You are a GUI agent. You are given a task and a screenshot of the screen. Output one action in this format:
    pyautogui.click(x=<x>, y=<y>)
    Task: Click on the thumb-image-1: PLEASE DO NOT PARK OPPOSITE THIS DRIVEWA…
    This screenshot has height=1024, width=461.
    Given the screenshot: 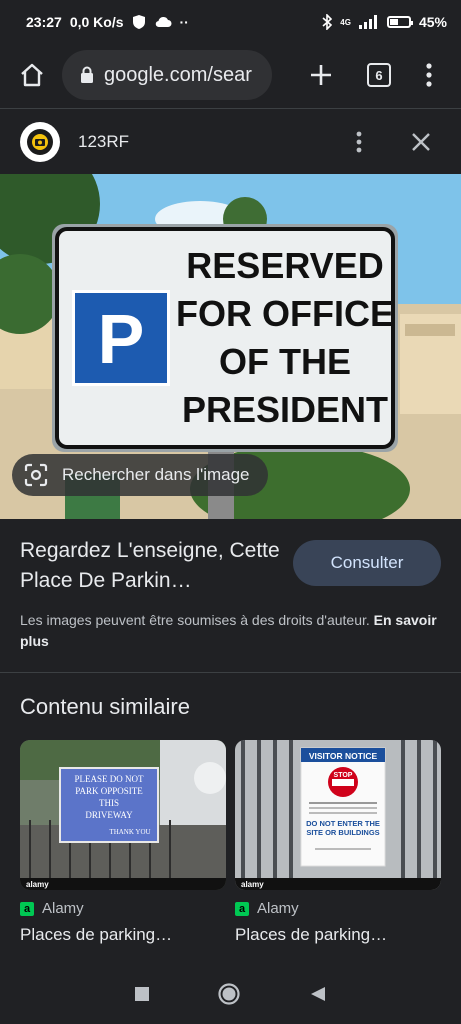 What is the action you would take?
    pyautogui.click(x=123, y=815)
    